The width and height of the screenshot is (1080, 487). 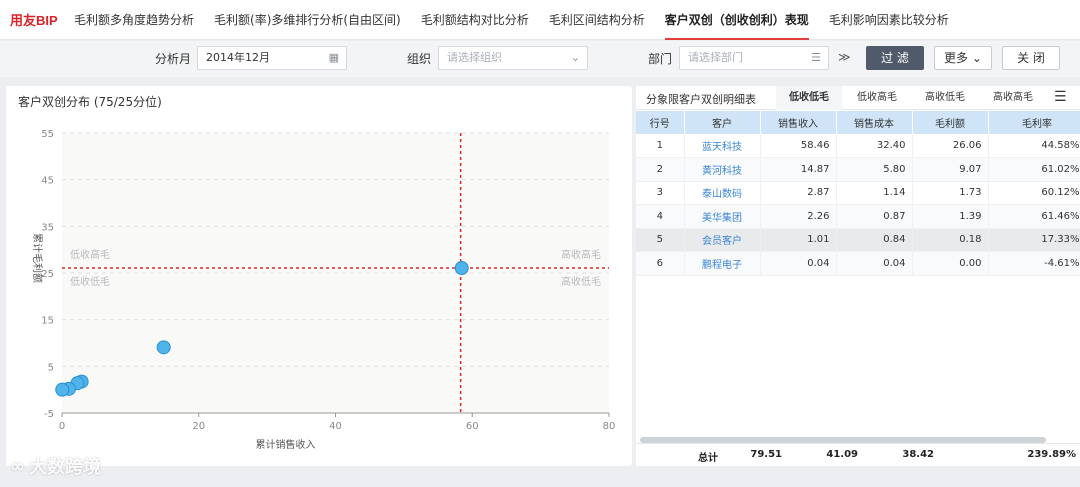 What do you see at coordinates (1034, 122) in the screenshot?
I see `col-header-rate: 毛利率` at bounding box center [1034, 122].